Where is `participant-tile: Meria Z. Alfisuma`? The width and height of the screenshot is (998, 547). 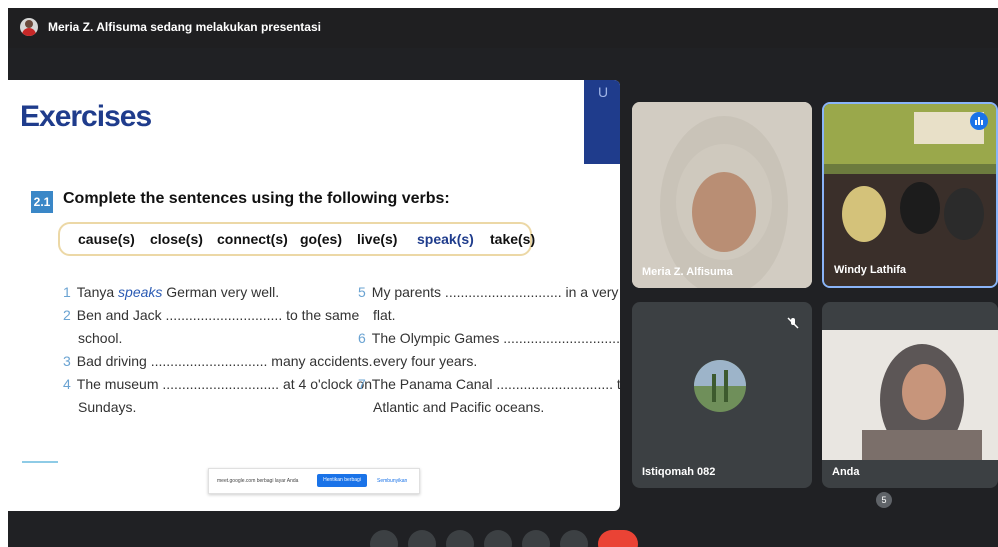 participant-tile: Meria Z. Alfisuma is located at coordinates (722, 195).